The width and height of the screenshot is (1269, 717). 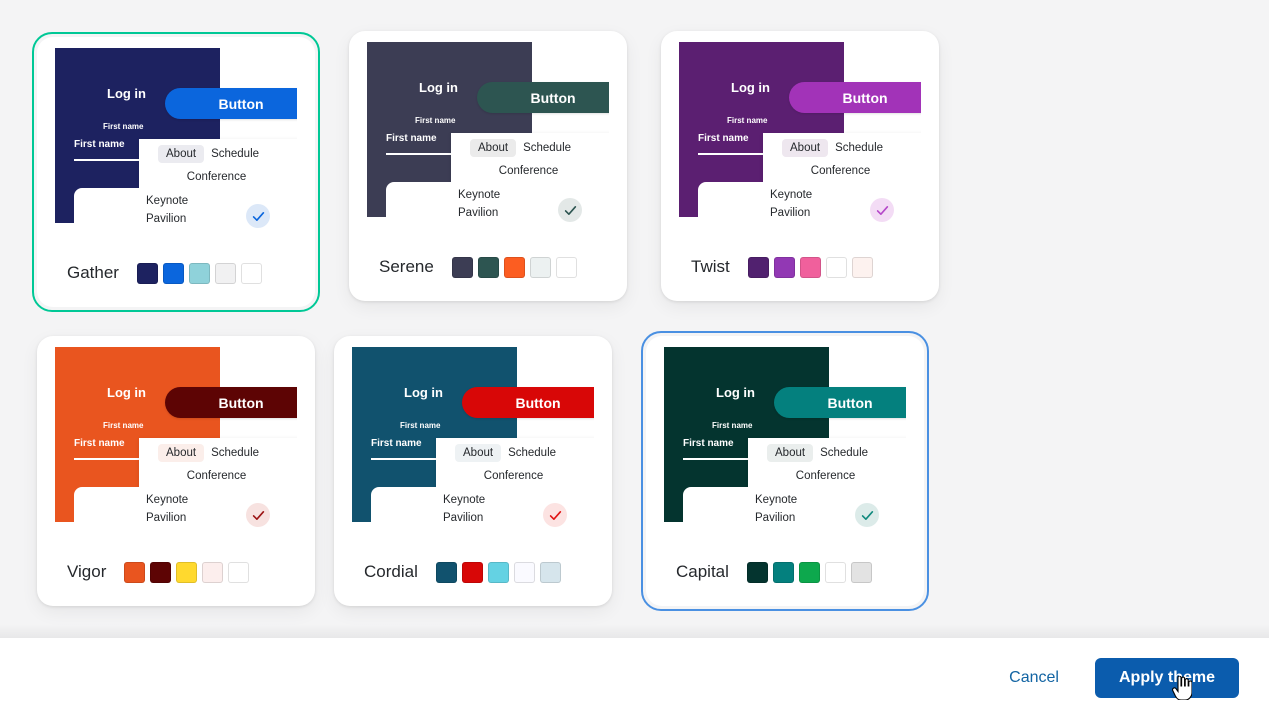 What do you see at coordinates (710, 266) in the screenshot?
I see `theme-name-label: Twist` at bounding box center [710, 266].